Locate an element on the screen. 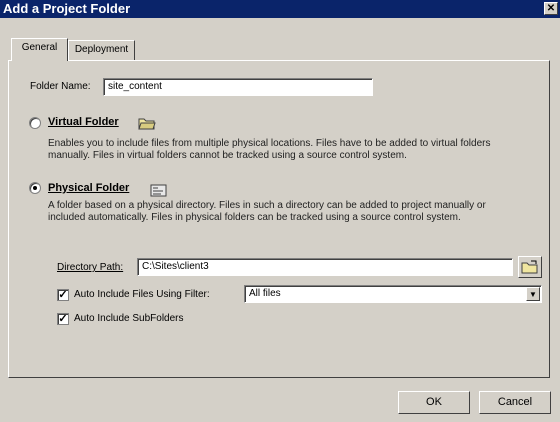 Image resolution: width=560 pixels, height=422 pixels. close-button: ✕ is located at coordinates (551, 8).